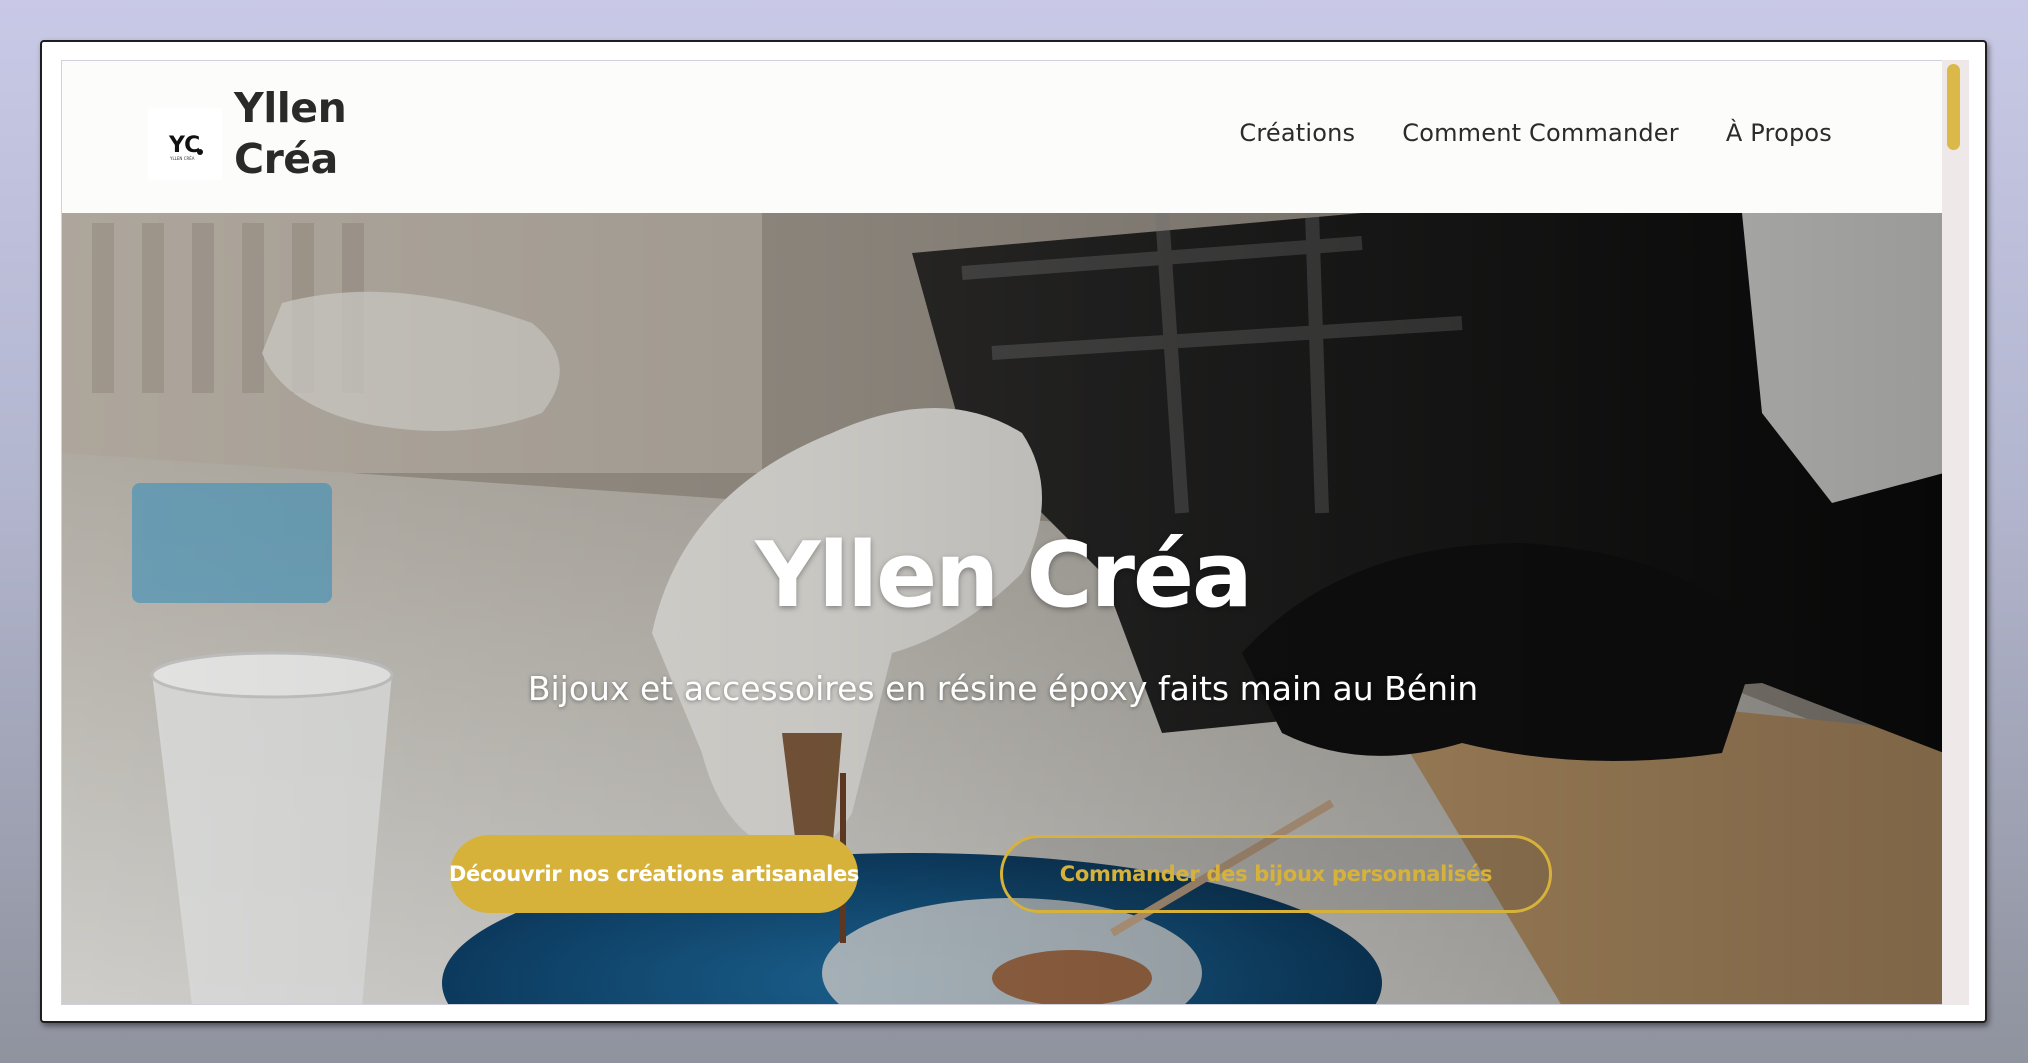 This screenshot has width=2028, height=1063. Describe the element at coordinates (182, 158) in the screenshot. I see `svg-text: YLLEN CRÉA` at that location.